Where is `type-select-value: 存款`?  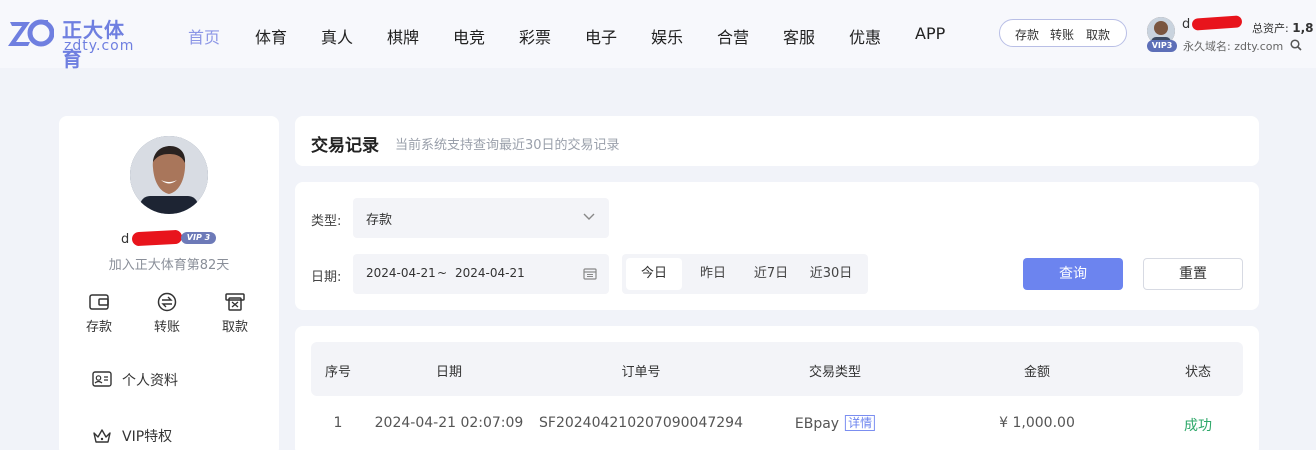 type-select-value: 存款 is located at coordinates (379, 220).